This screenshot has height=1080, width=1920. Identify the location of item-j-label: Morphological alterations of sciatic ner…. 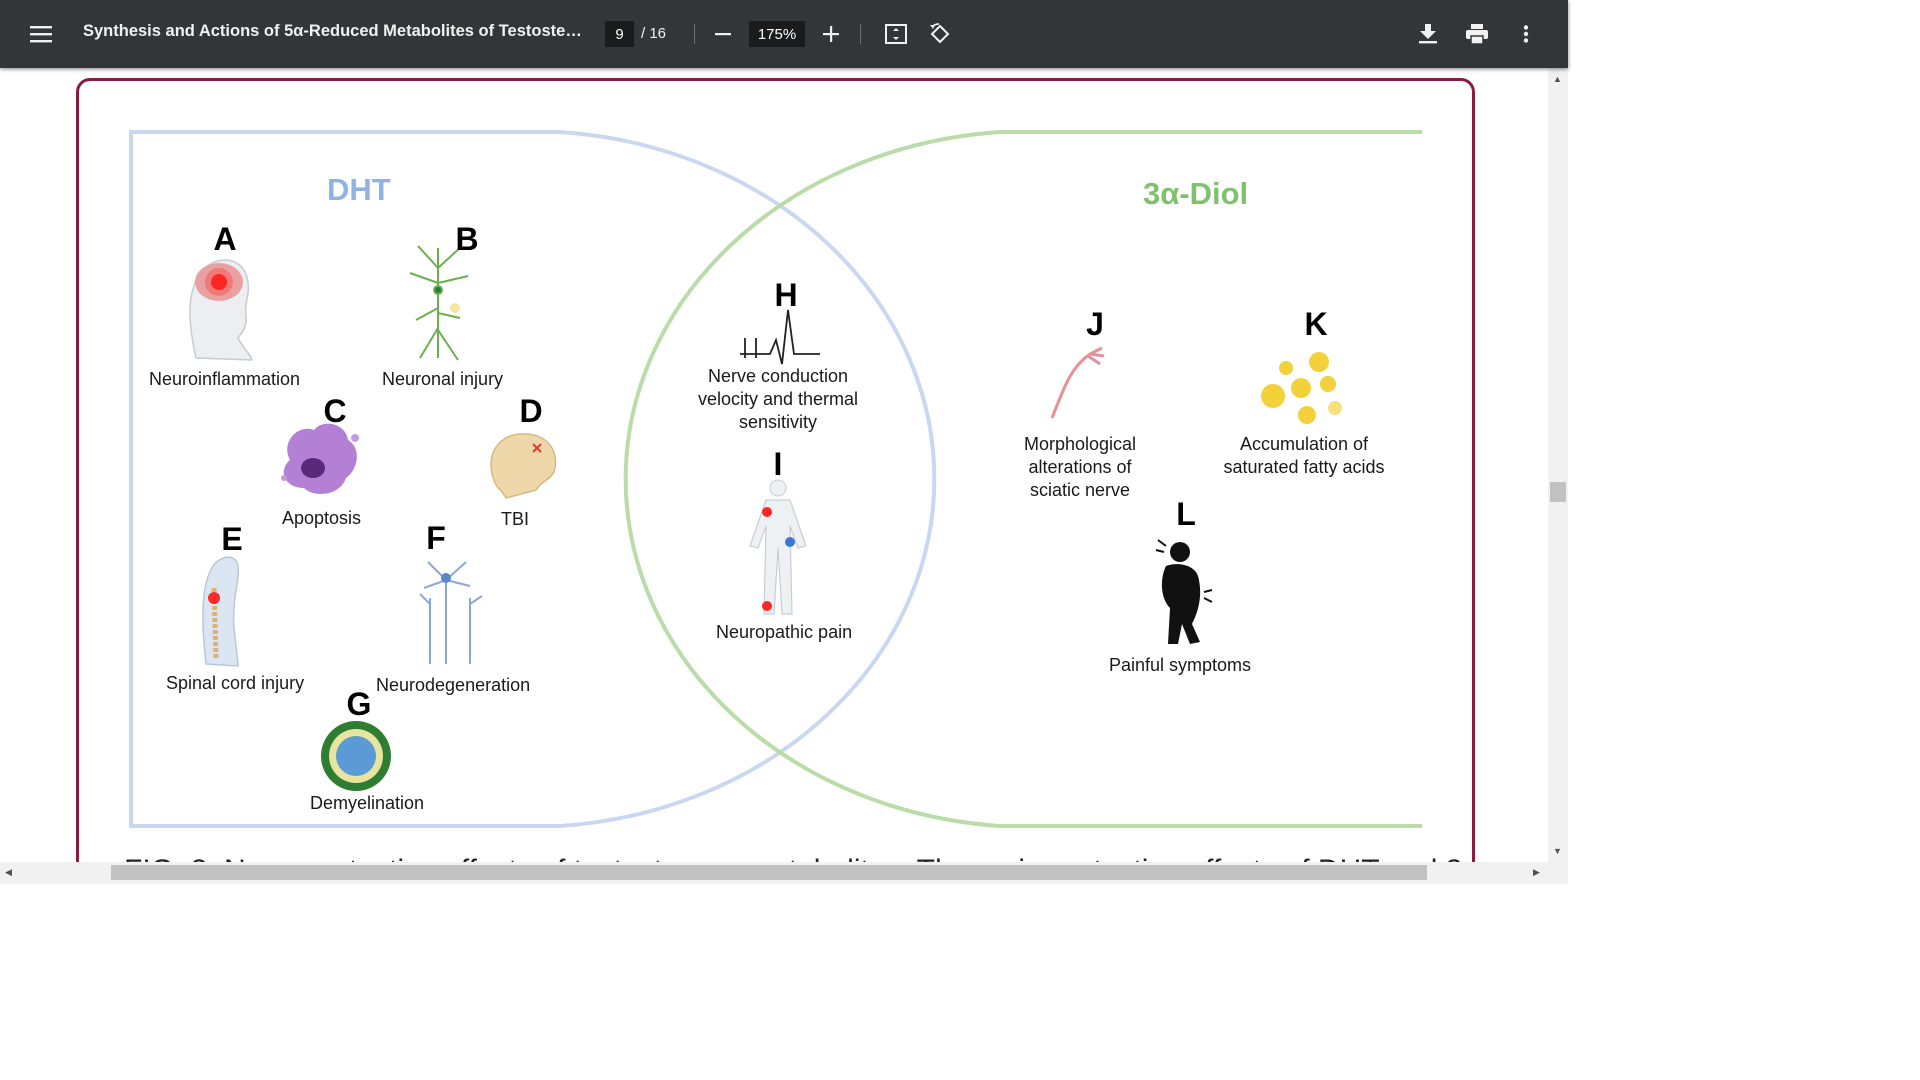
(1080, 467).